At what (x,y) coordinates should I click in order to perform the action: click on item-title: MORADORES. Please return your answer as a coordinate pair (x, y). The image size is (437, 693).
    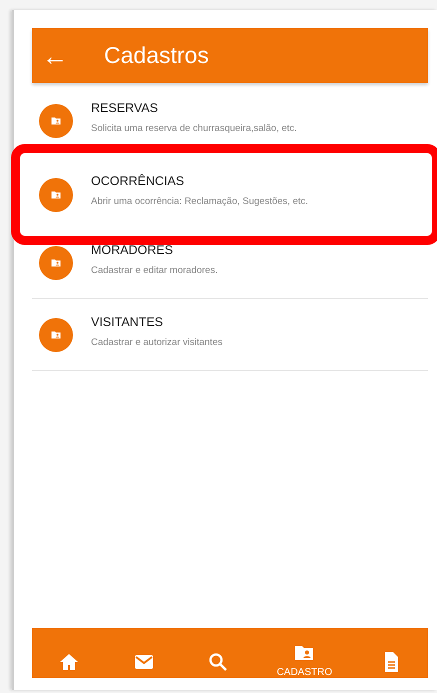
    Looking at the image, I should click on (132, 249).